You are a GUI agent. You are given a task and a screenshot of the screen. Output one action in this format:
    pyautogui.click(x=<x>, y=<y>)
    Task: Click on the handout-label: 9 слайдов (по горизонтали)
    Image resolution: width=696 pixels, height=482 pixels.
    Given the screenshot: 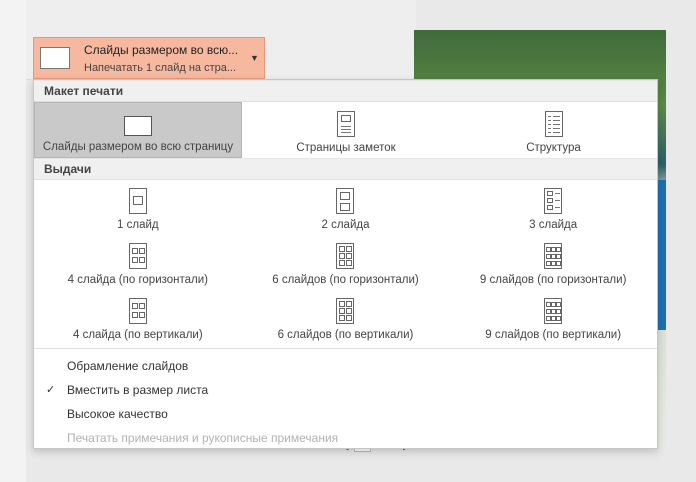 What is the action you would take?
    pyautogui.click(x=553, y=280)
    